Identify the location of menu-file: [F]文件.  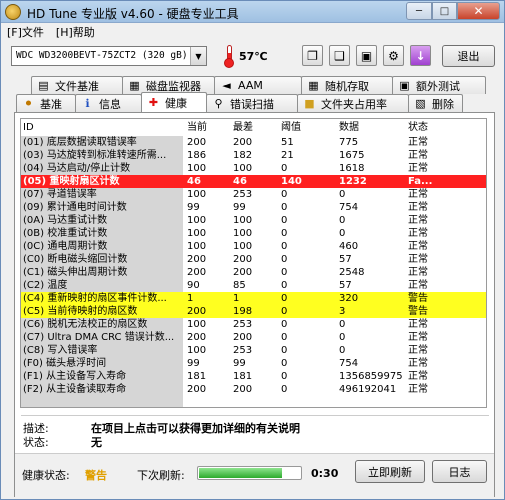
(25, 32).